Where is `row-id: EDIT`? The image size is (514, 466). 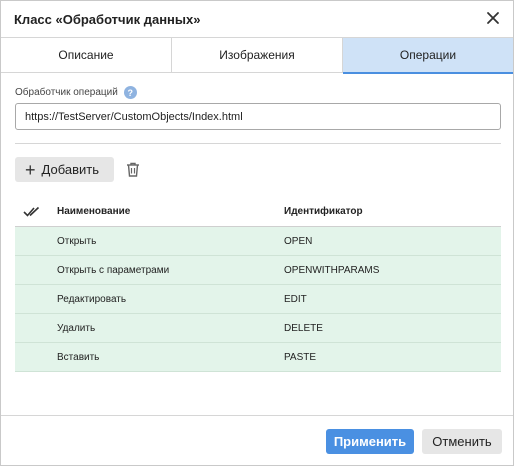
row-id: EDIT is located at coordinates (295, 299).